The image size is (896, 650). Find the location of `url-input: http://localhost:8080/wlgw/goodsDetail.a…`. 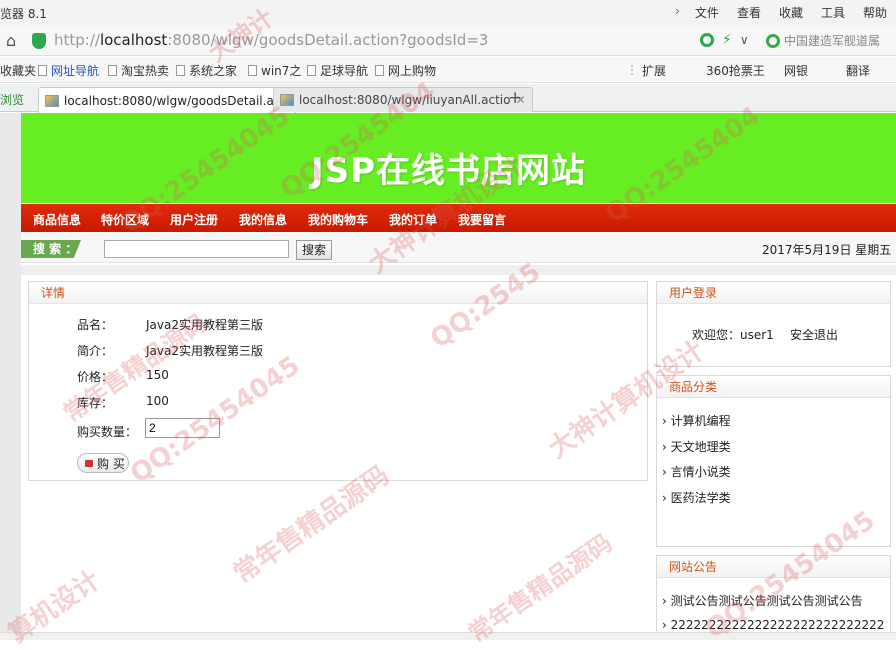

url-input: http://localhost:8080/wlgw/goodsDetail.a… is located at coordinates (271, 40).